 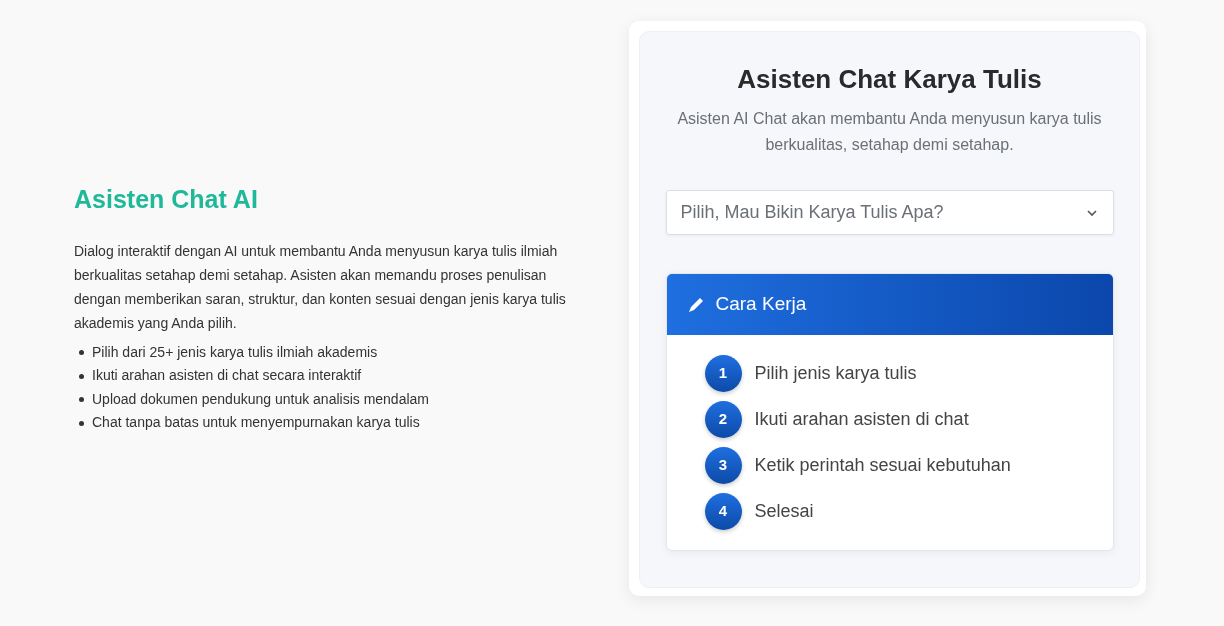 What do you see at coordinates (227, 376) in the screenshot?
I see `feature-item: Ikuti arahan asisten di chat secara interaktif` at bounding box center [227, 376].